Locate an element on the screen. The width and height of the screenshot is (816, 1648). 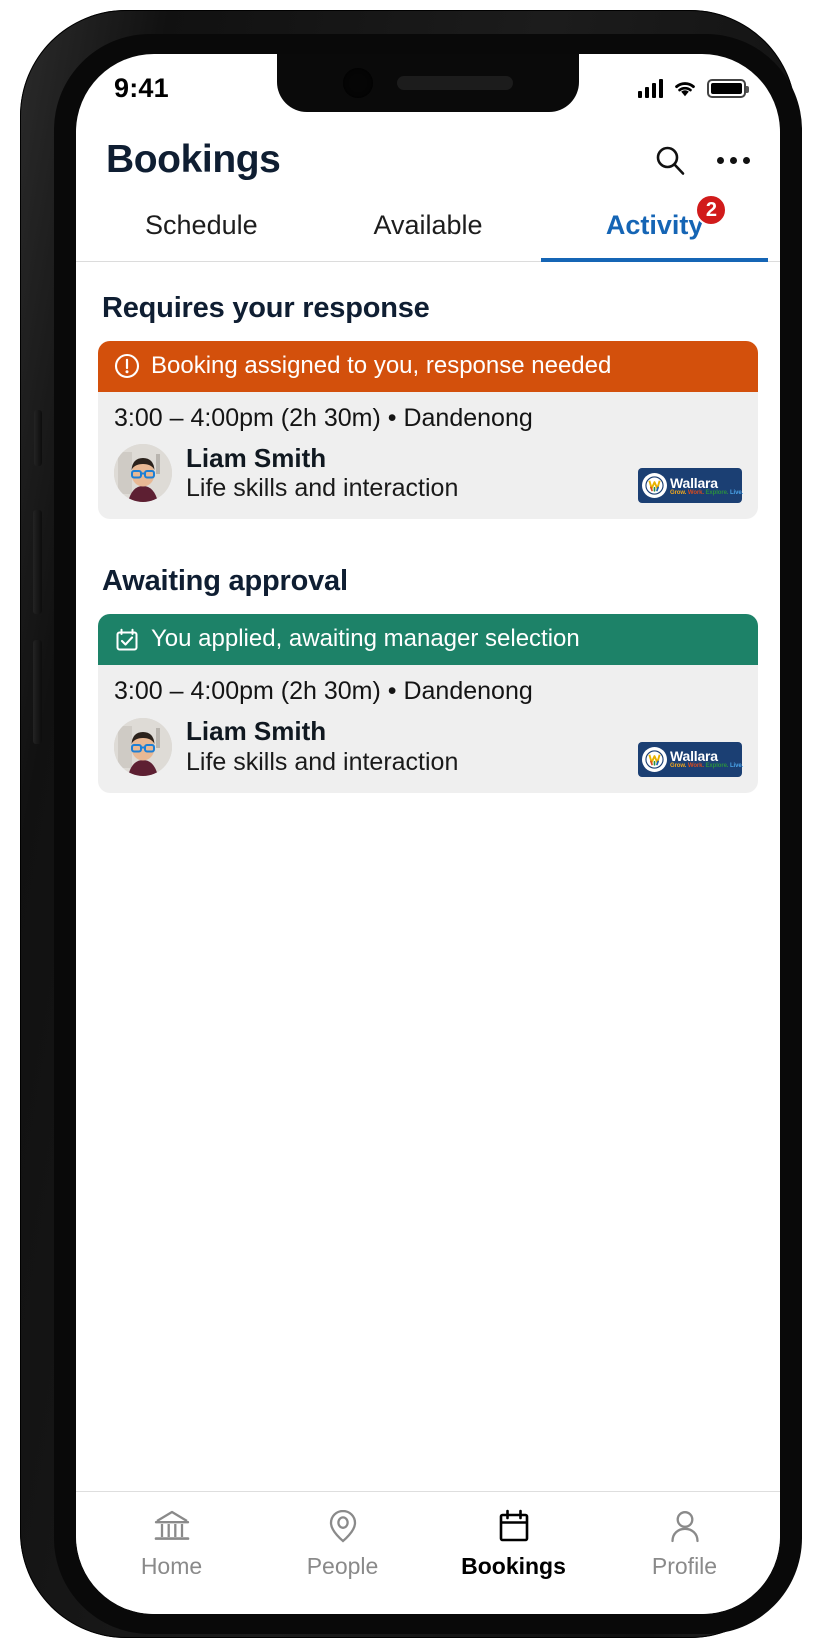
earpiece-speaker is located at coordinates (455, 83).